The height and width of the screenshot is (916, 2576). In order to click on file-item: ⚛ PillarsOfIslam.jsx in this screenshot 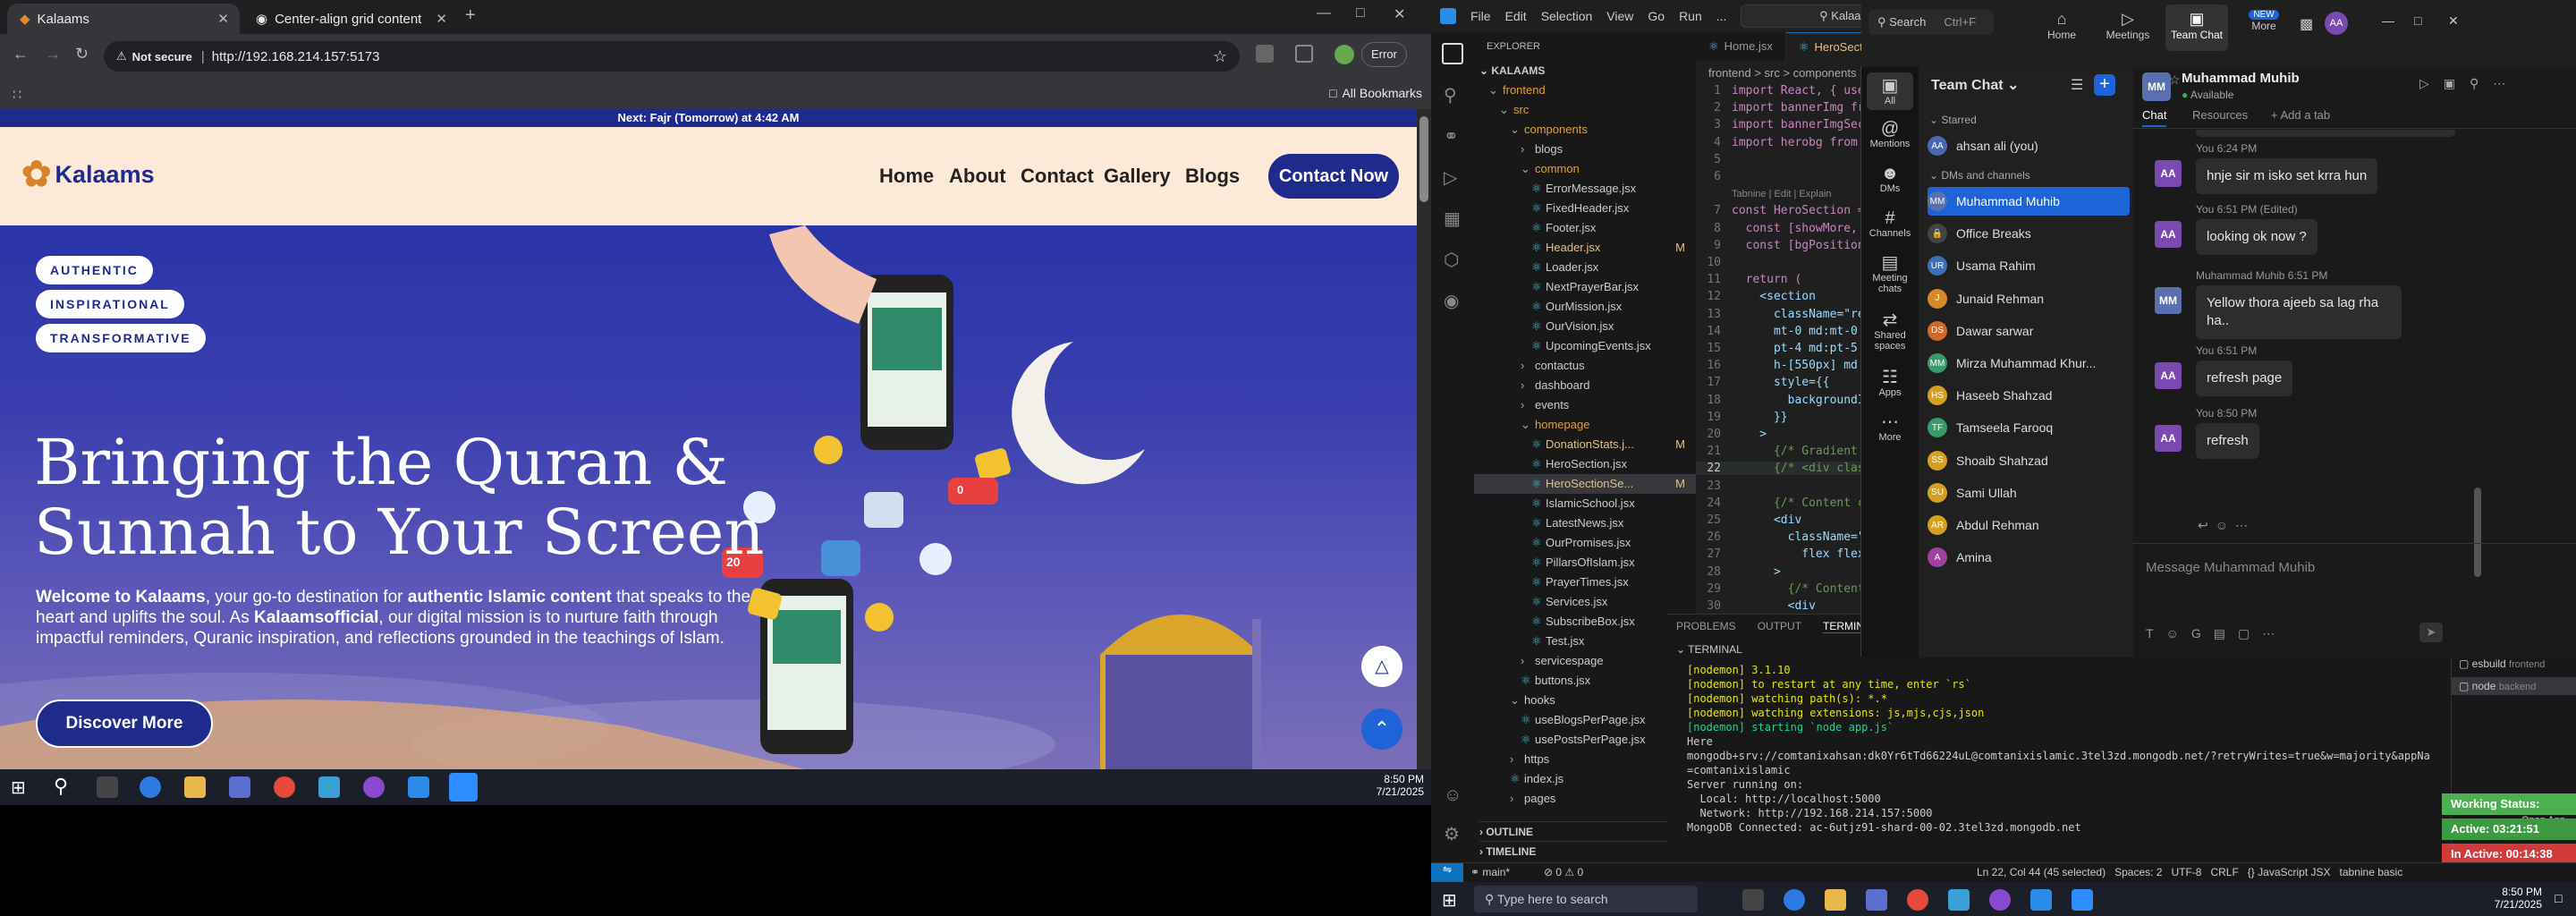, I will do `click(1585, 562)`.